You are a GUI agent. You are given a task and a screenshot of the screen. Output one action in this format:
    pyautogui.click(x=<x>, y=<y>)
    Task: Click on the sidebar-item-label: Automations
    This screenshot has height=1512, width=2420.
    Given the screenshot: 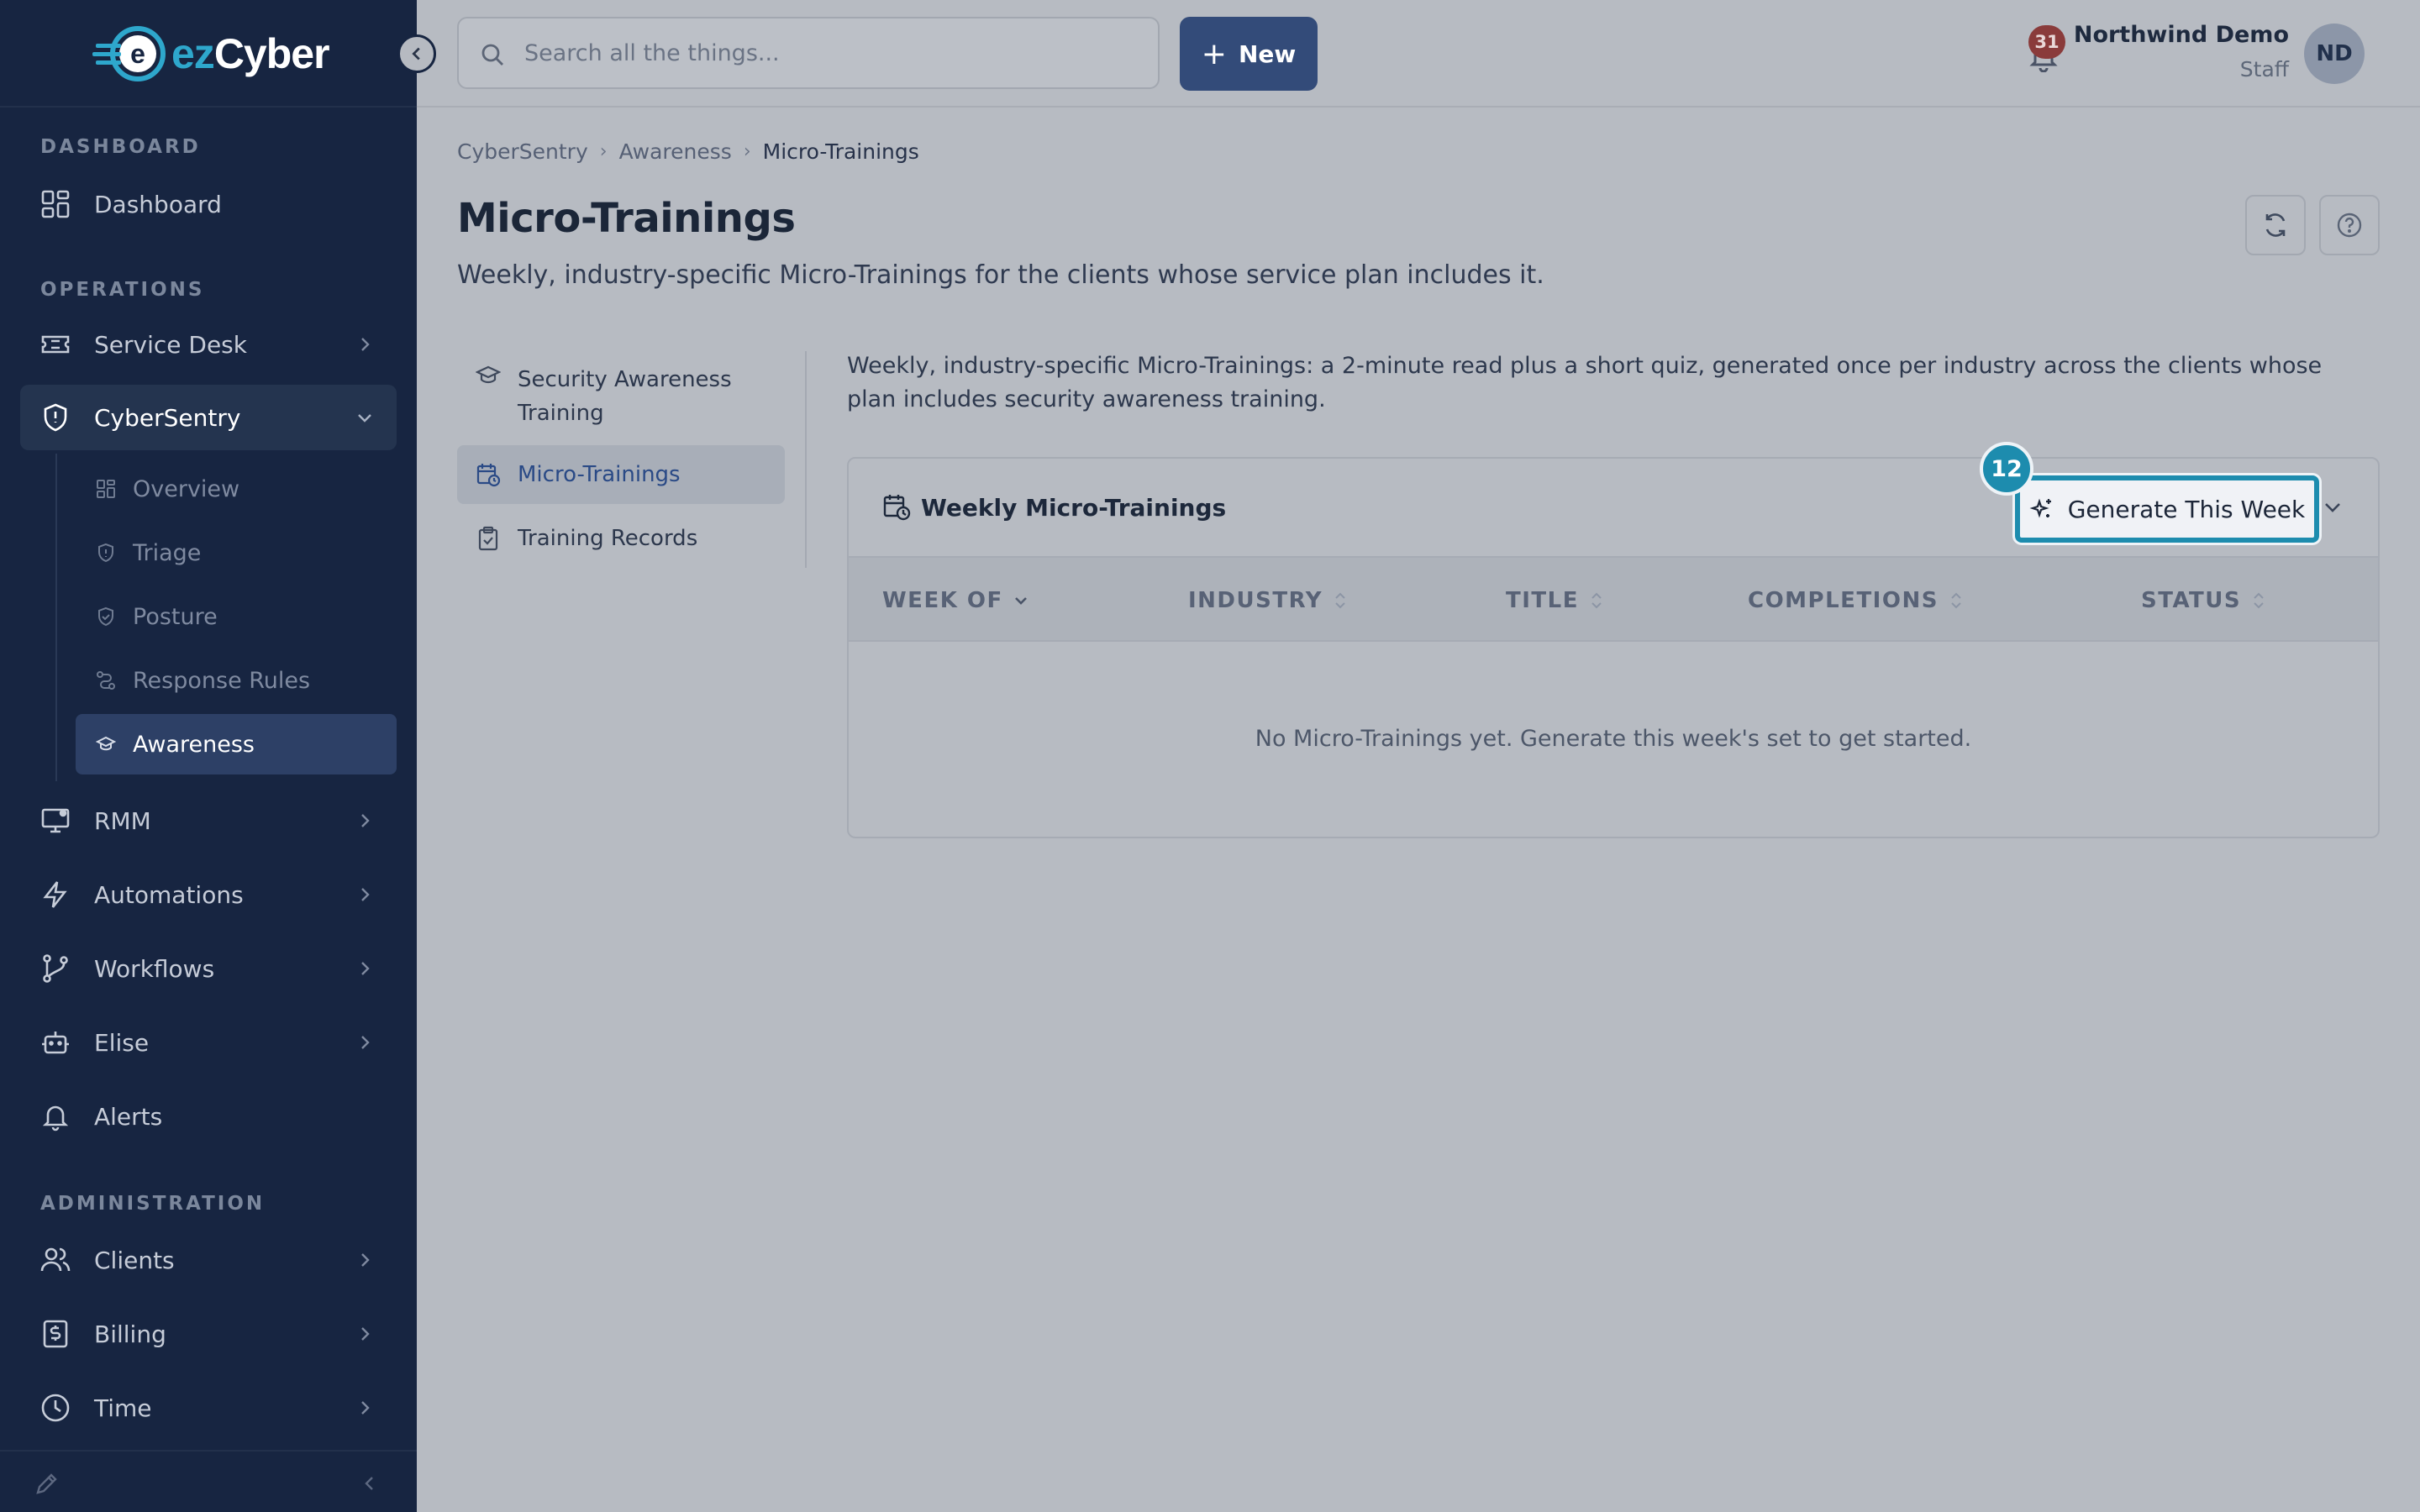 What is the action you would take?
    pyautogui.click(x=169, y=894)
    